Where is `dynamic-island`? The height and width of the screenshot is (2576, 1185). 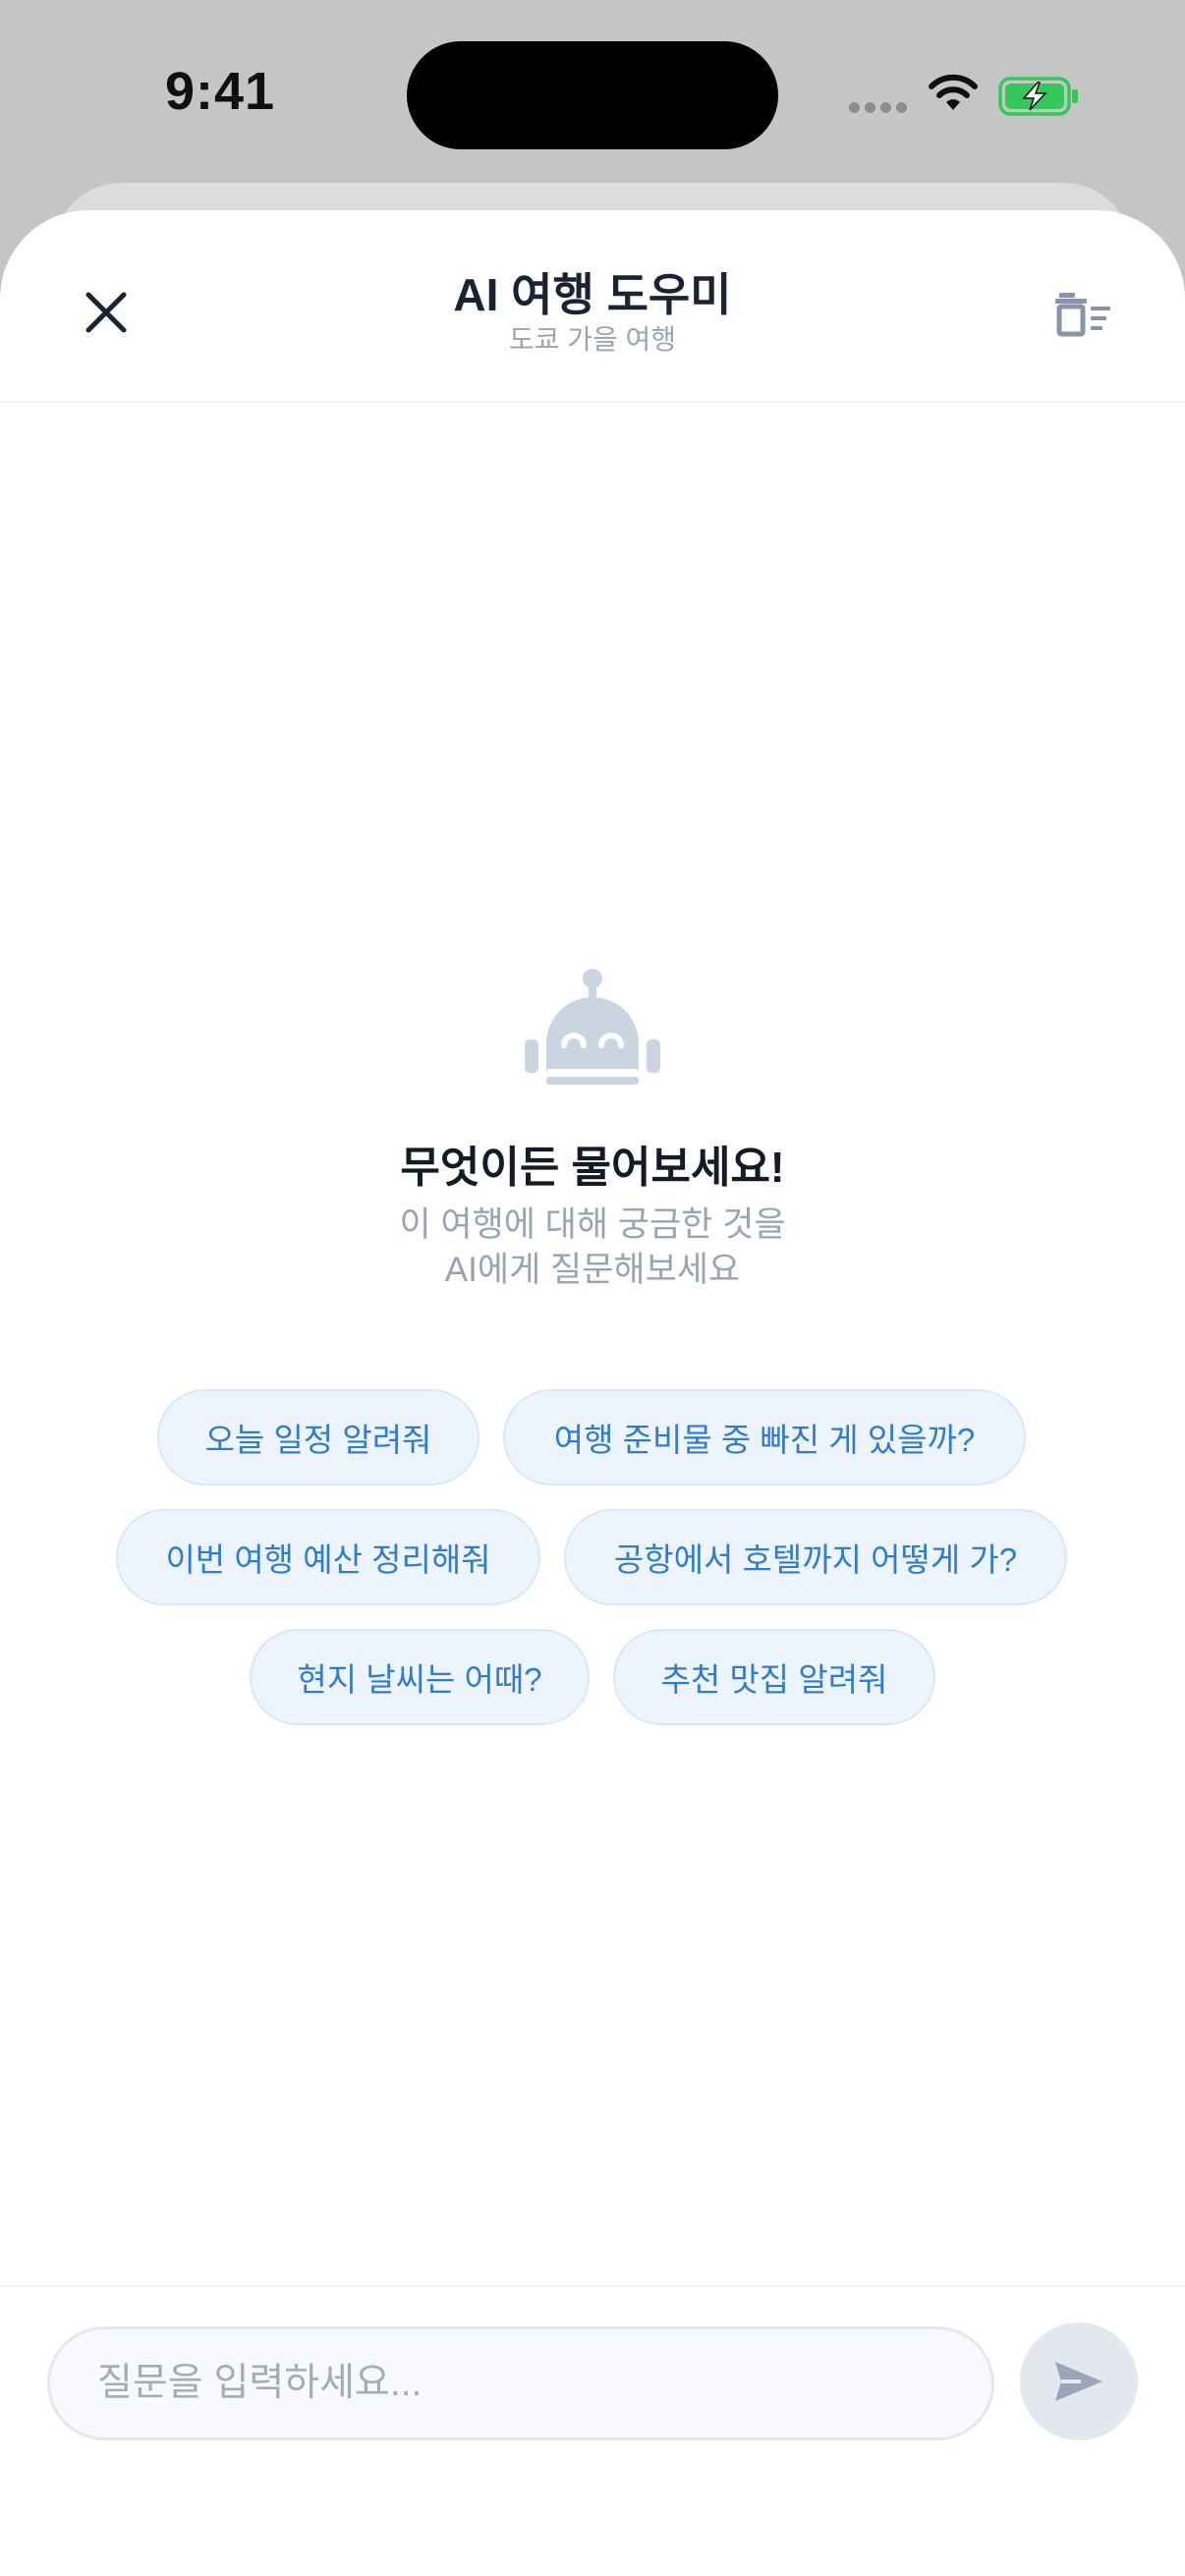
dynamic-island is located at coordinates (592, 95).